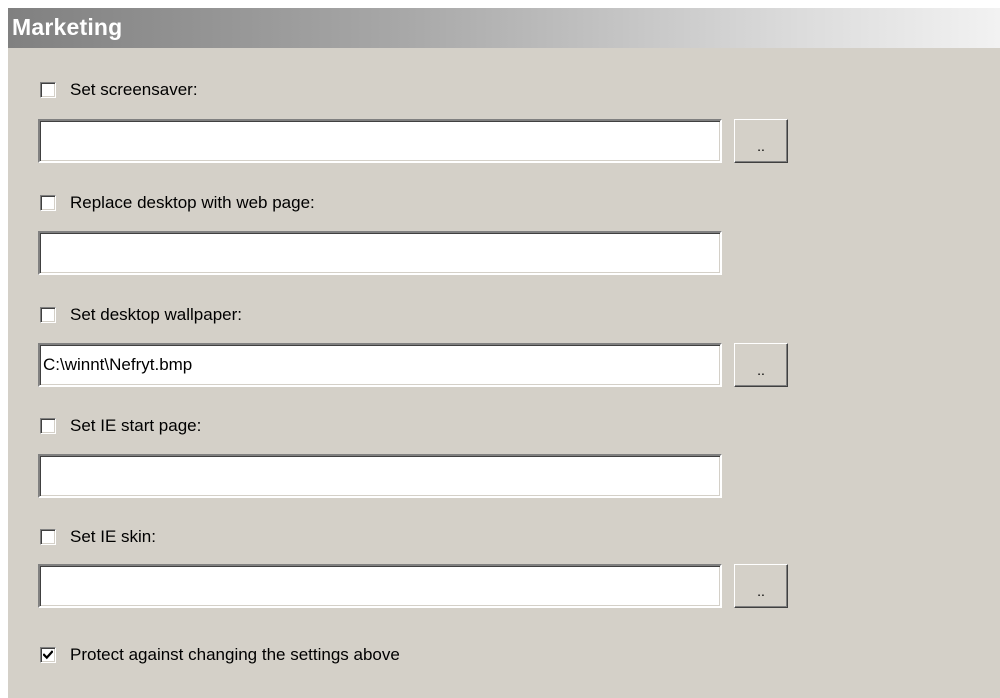 This screenshot has width=1000, height=698. I want to click on ie-start-checkbox, so click(48, 426).